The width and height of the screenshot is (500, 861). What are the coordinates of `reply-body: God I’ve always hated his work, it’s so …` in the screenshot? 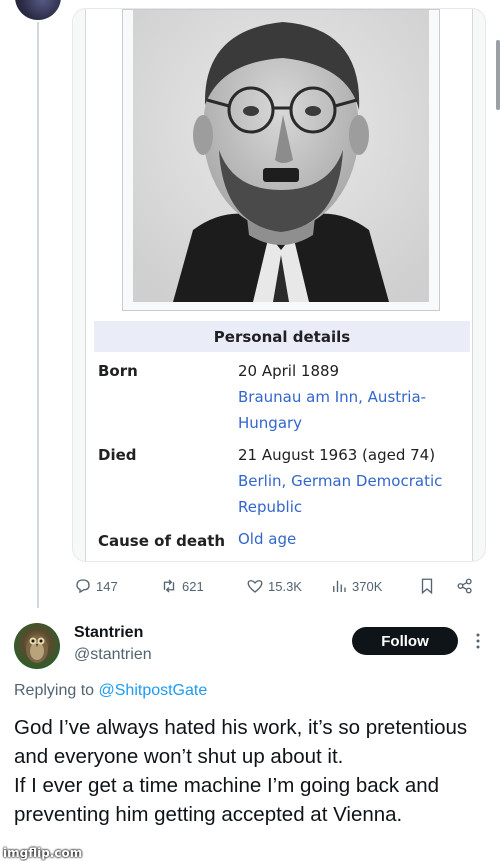 It's located at (254, 771).